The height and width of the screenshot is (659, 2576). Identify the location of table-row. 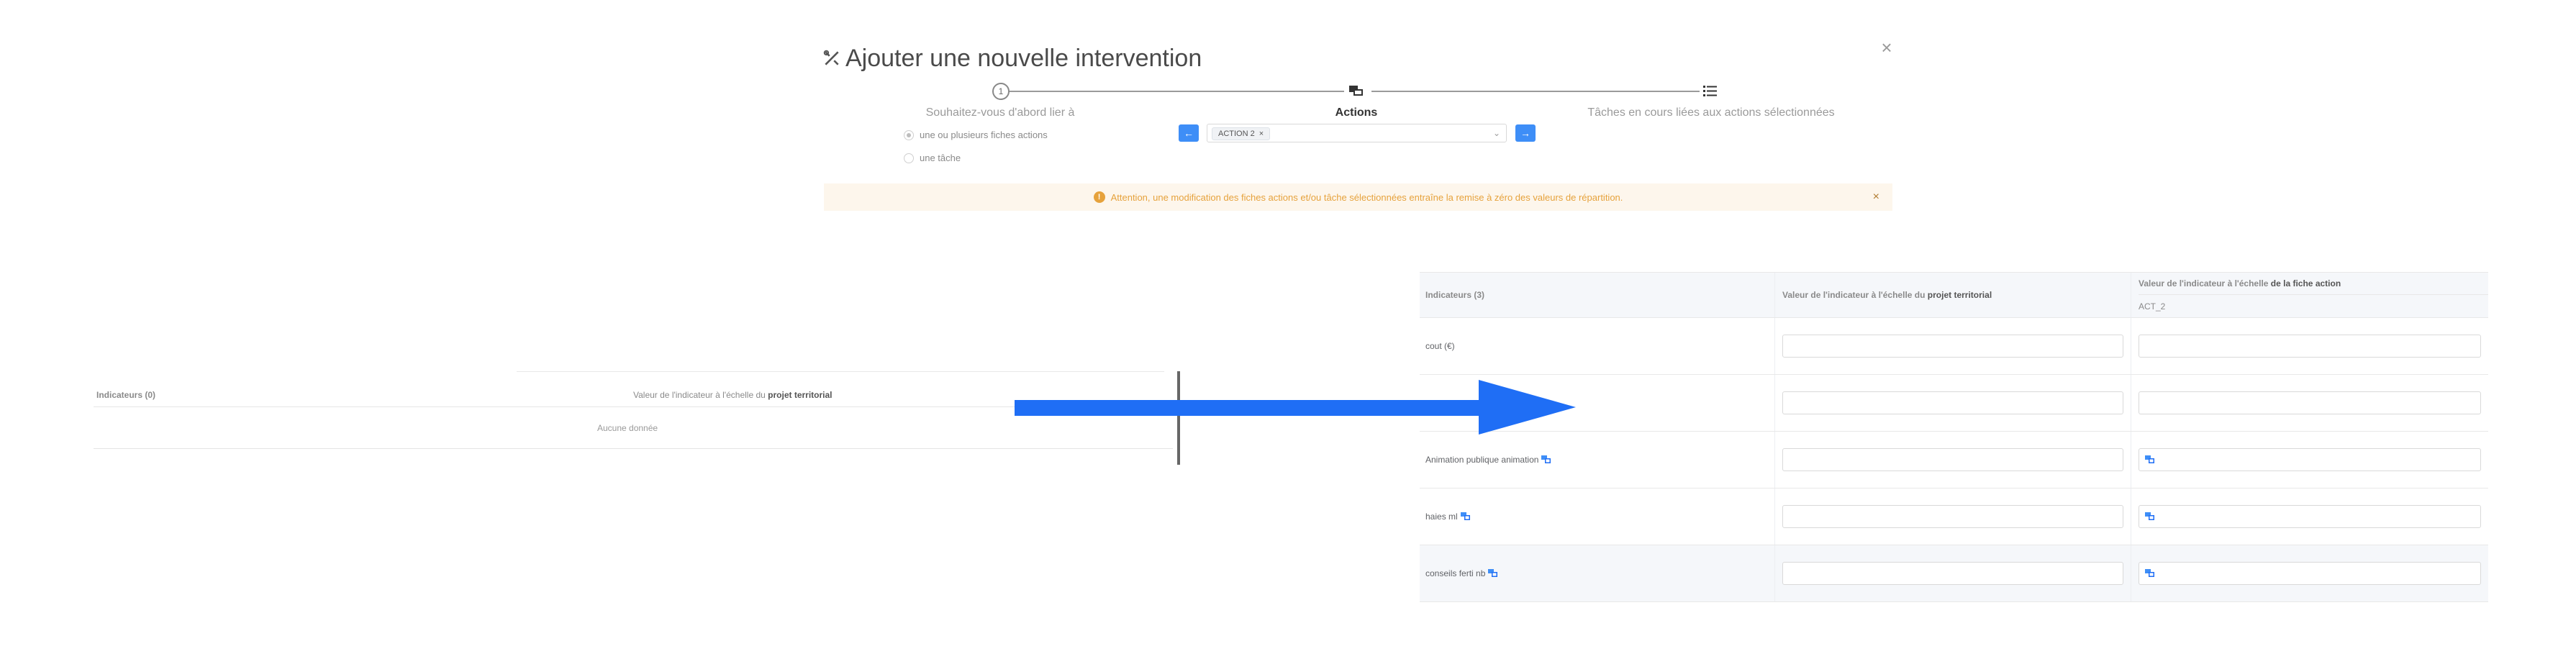
(1954, 403).